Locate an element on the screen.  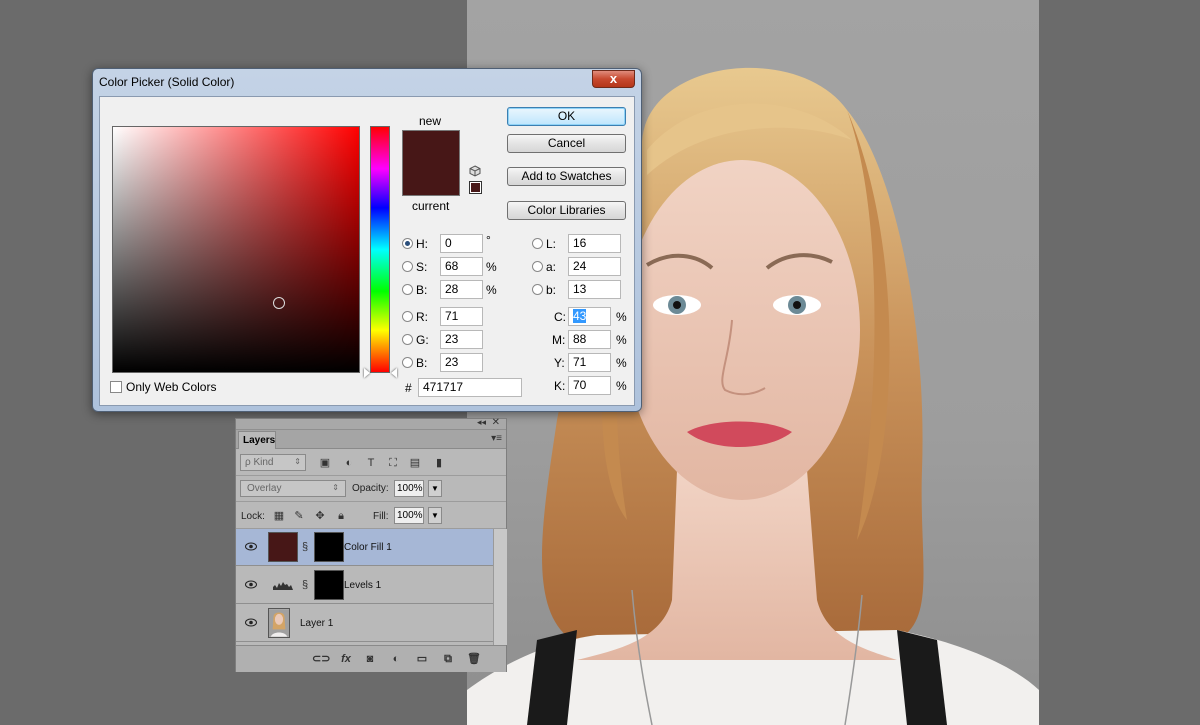
hue-slider-handle-right is located at coordinates (394, 373).